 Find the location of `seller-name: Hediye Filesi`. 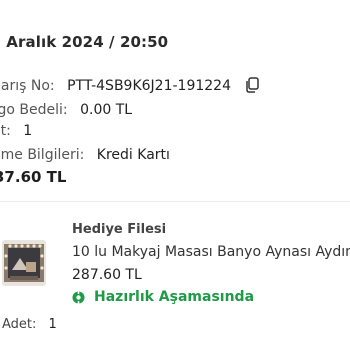

seller-name: Hediye Filesi is located at coordinates (211, 229).